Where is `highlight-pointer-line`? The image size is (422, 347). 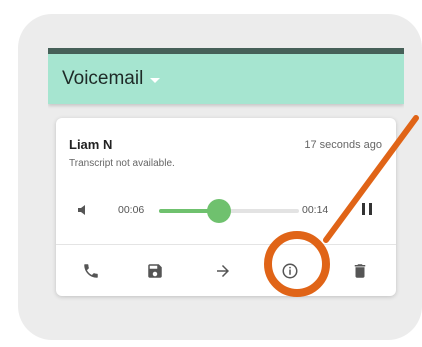 highlight-pointer-line is located at coordinates (371, 179).